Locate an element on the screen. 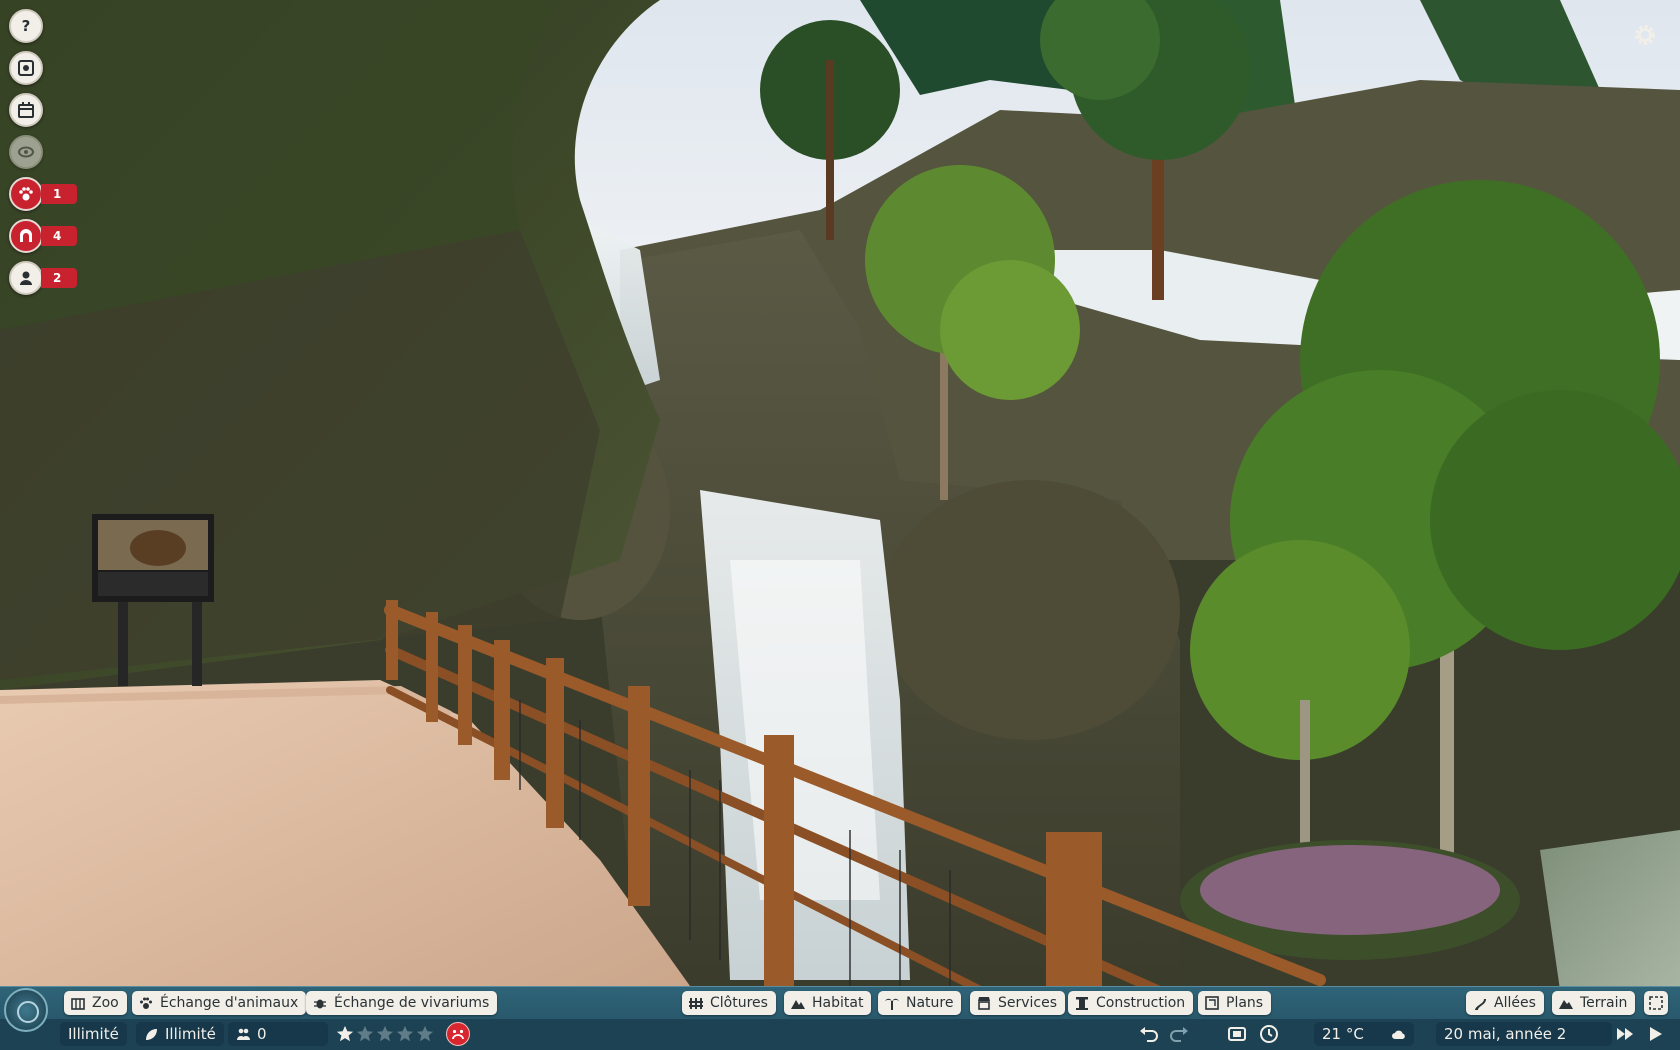 The height and width of the screenshot is (1050, 1680). plans-button: Plans is located at coordinates (1235, 1003).